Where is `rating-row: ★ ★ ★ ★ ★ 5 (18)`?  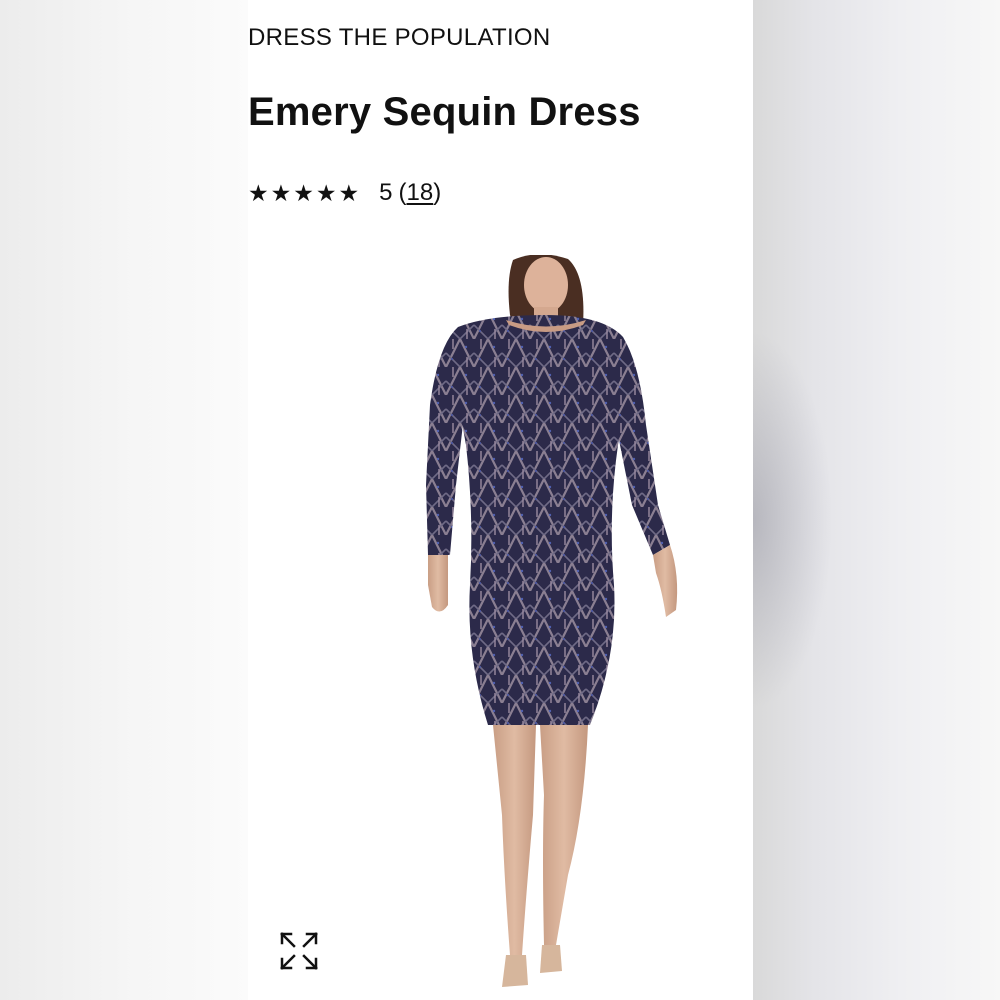 rating-row: ★ ★ ★ ★ ★ 5 (18) is located at coordinates (344, 193).